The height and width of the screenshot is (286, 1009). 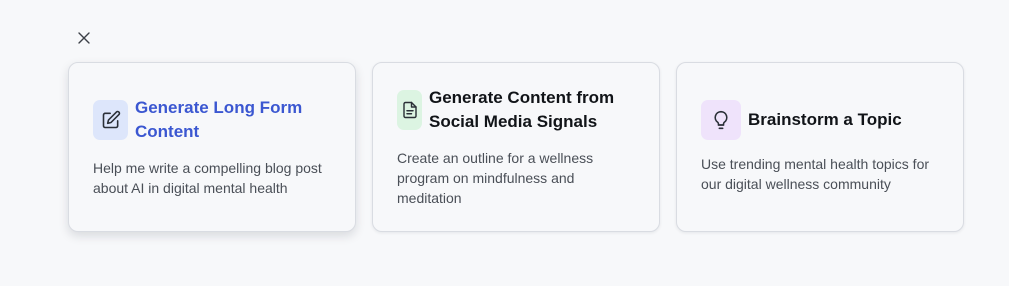 I want to click on lightbulb-icon, so click(x=721, y=120).